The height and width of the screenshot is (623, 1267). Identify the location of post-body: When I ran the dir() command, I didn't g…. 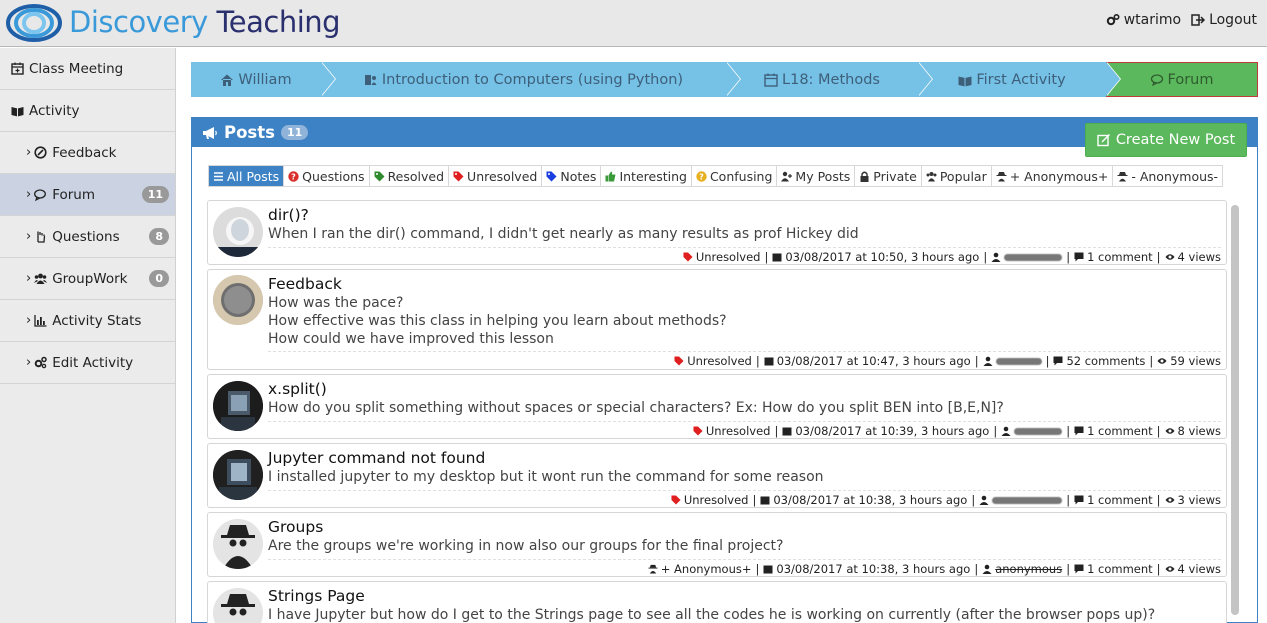
(745, 234).